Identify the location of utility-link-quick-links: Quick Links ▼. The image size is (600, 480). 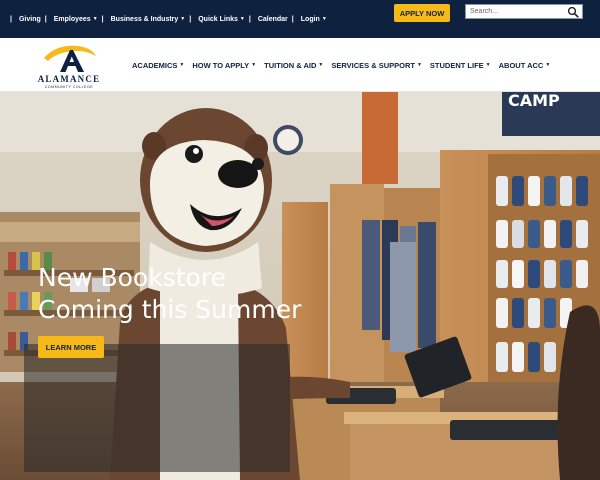
(221, 19).